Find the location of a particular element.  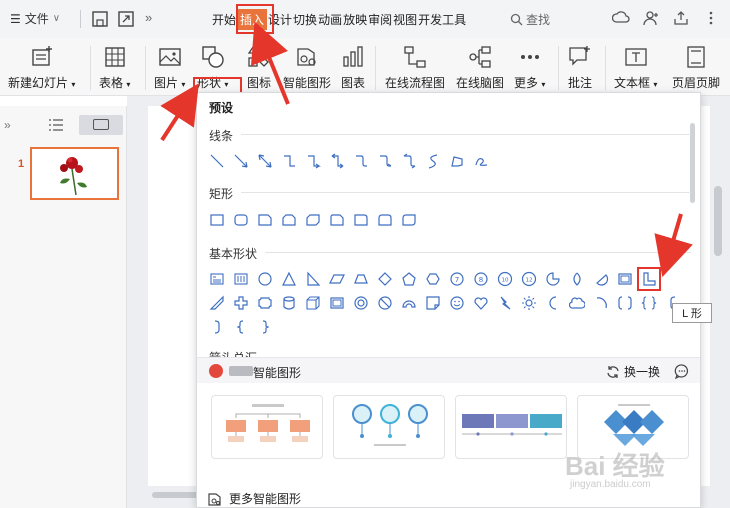

cloud-sync-icon is located at coordinates (621, 18).